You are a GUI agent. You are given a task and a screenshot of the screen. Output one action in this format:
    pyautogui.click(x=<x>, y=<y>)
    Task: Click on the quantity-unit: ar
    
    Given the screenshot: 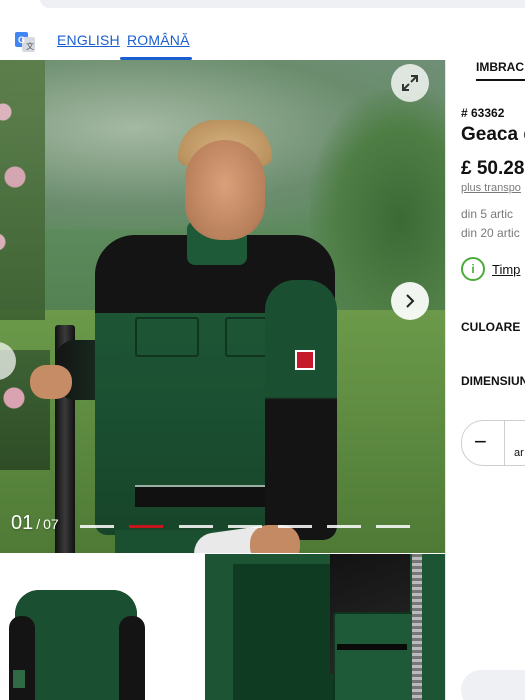 What is the action you would take?
    pyautogui.click(x=519, y=453)
    